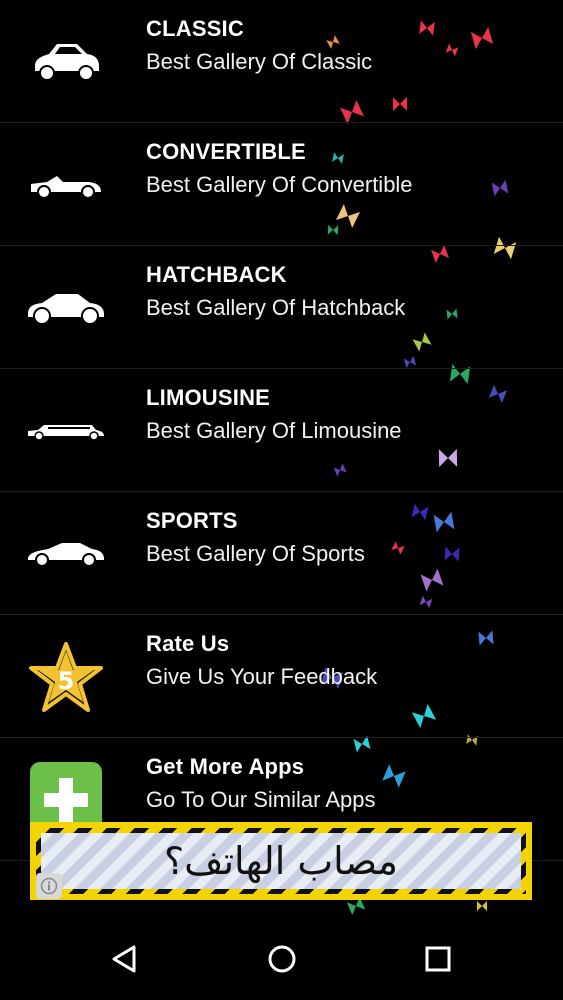 The width and height of the screenshot is (563, 1000). What do you see at coordinates (66, 681) in the screenshot?
I see `svg-text: 5` at bounding box center [66, 681].